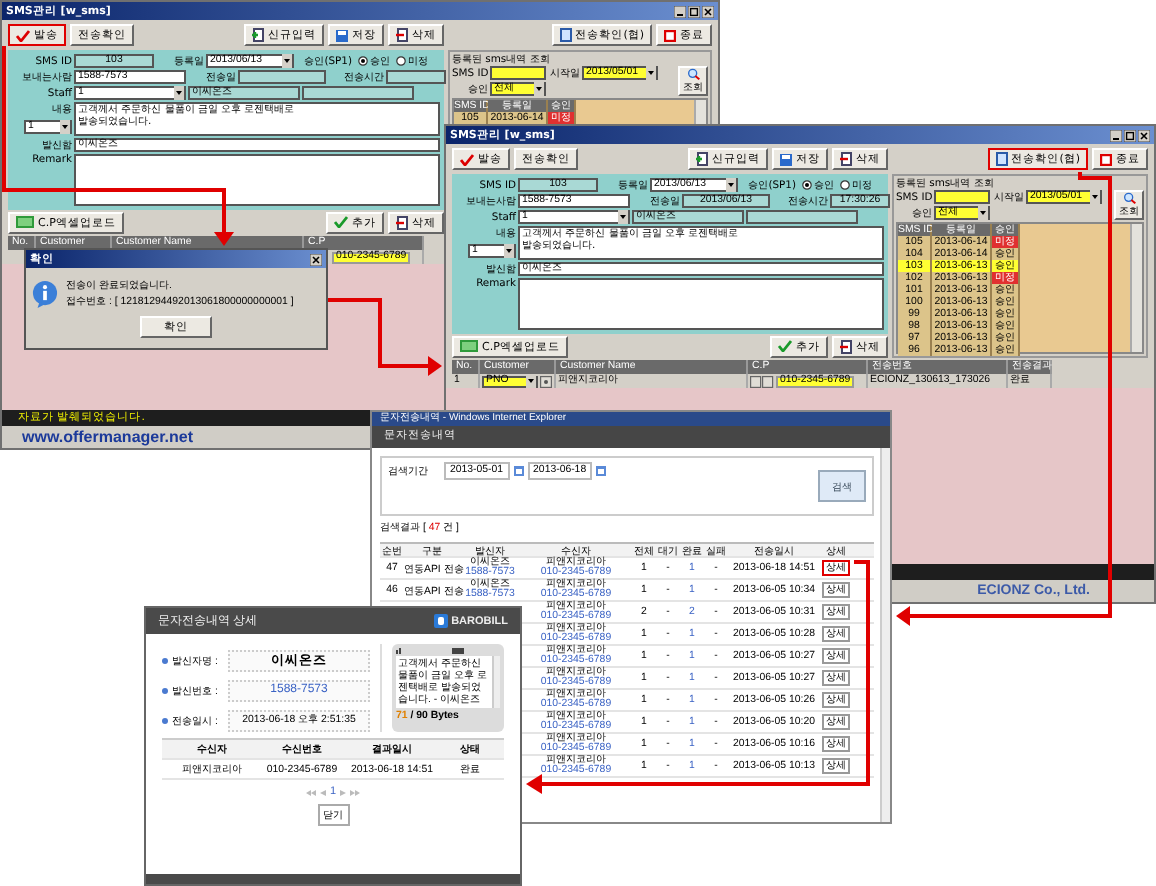 The width and height of the screenshot is (1156, 886). What do you see at coordinates (45, 293) in the screenshot?
I see `info-icon` at bounding box center [45, 293].